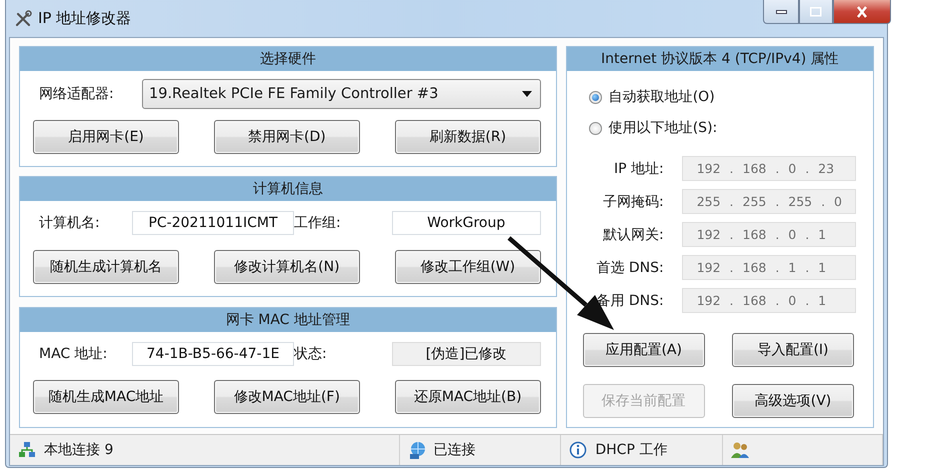  What do you see at coordinates (633, 201) in the screenshot?
I see `field-label: 子网掩码:` at bounding box center [633, 201].